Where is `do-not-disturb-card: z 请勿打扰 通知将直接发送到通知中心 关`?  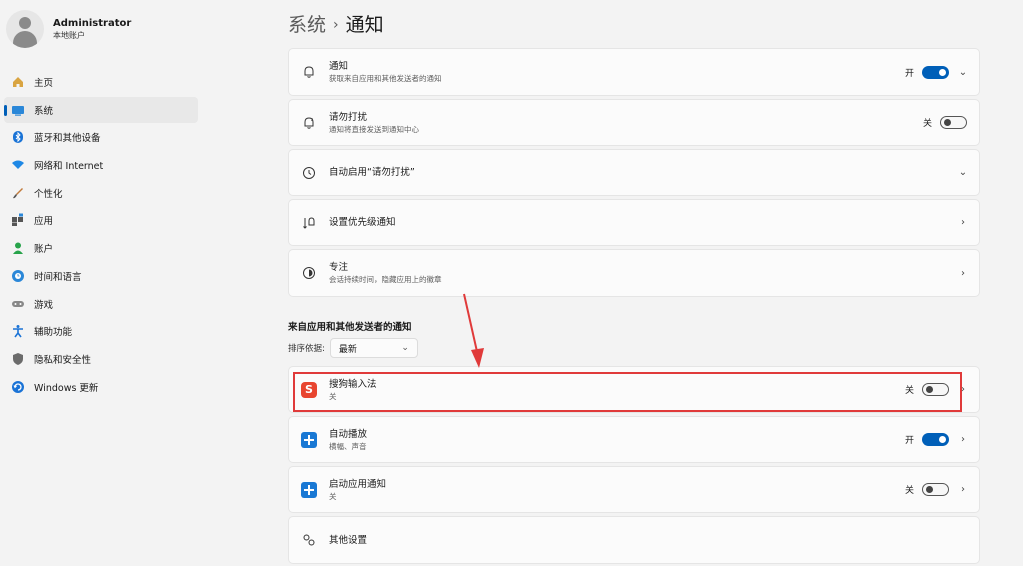
do-not-disturb-card: z 请勿打扰 通知将直接发送到通知中心 关 is located at coordinates (634, 122).